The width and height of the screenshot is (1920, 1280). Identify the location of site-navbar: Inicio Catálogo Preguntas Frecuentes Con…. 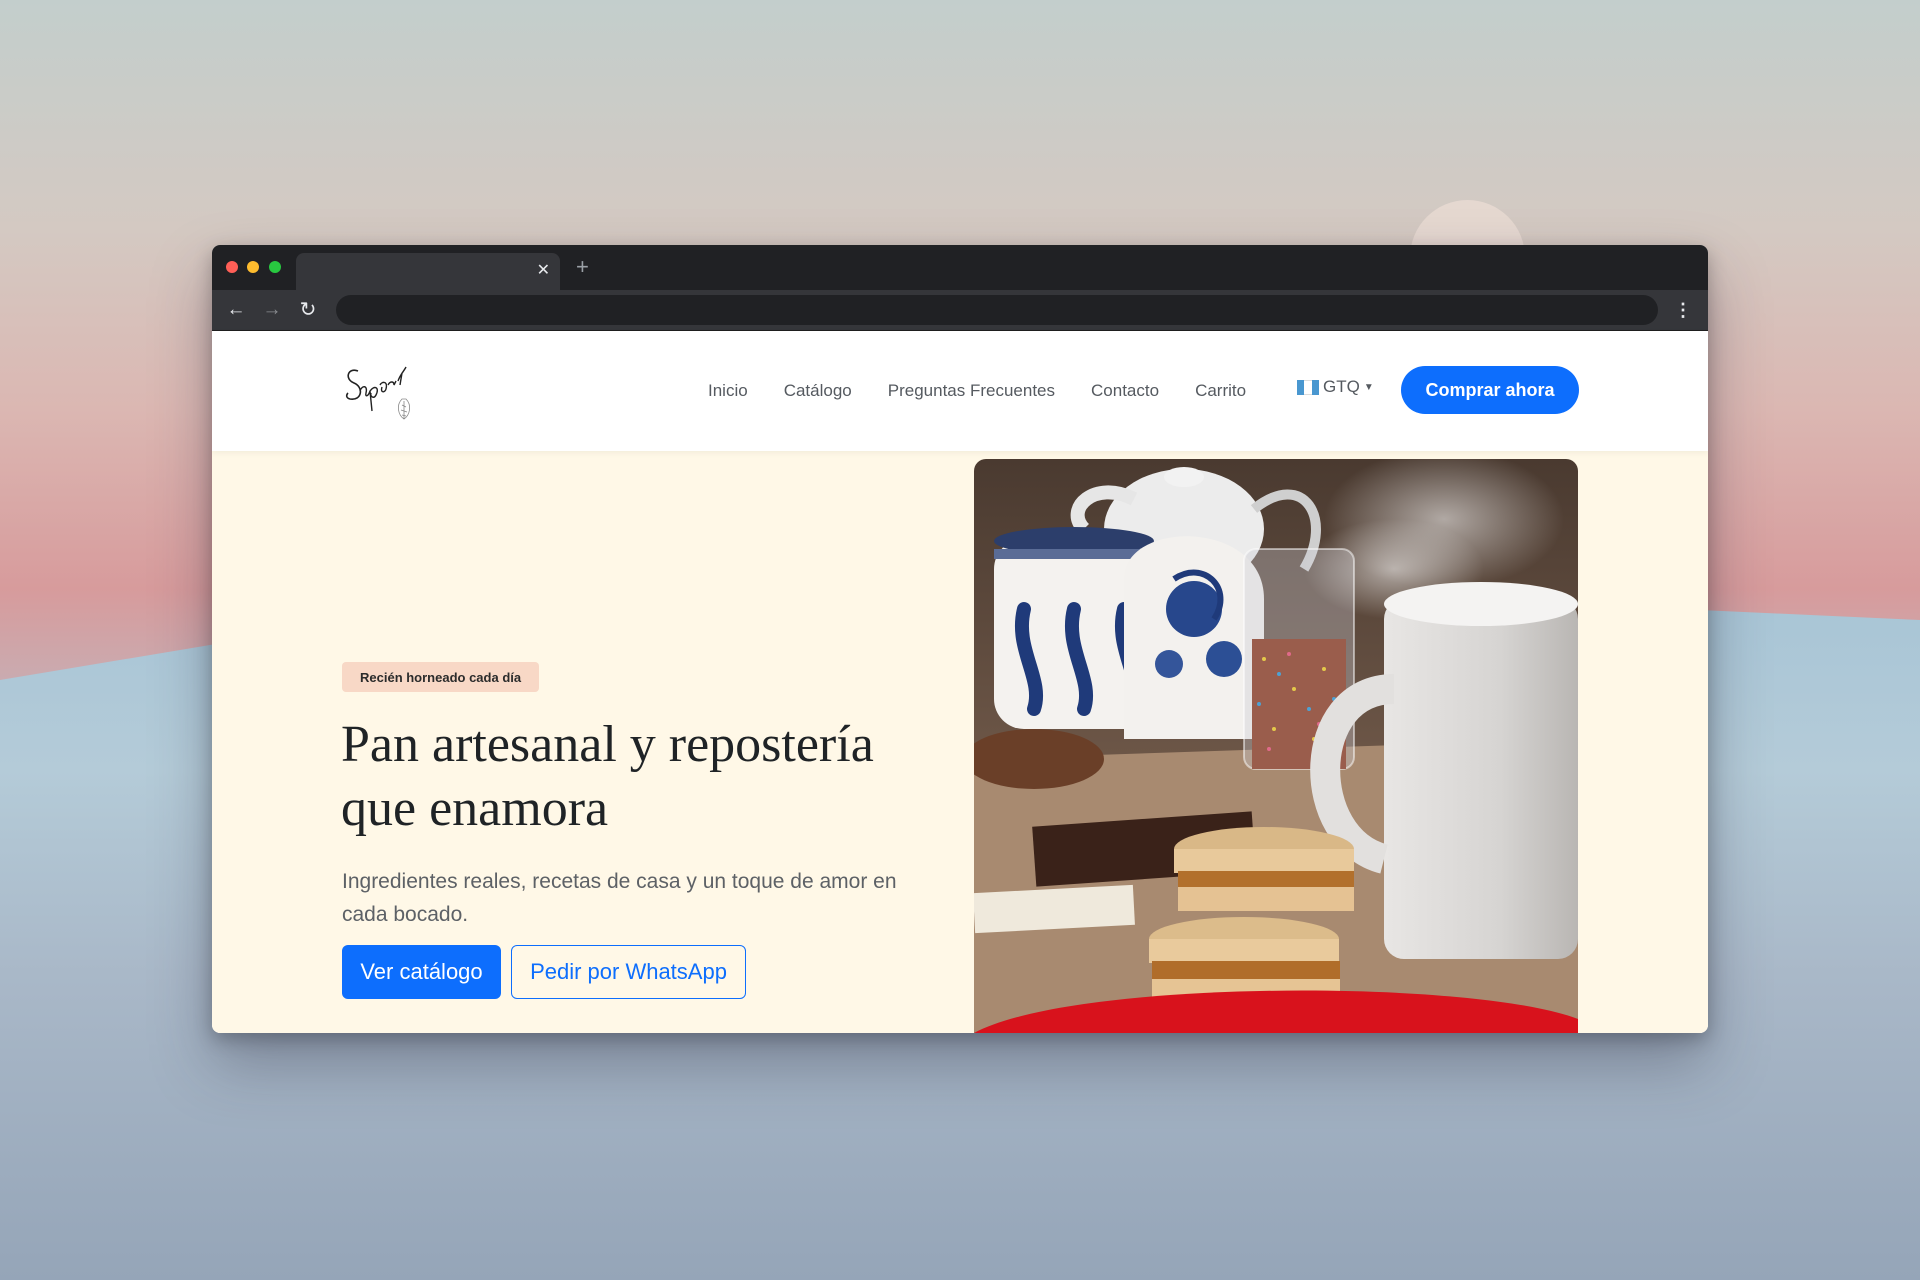
(960, 391).